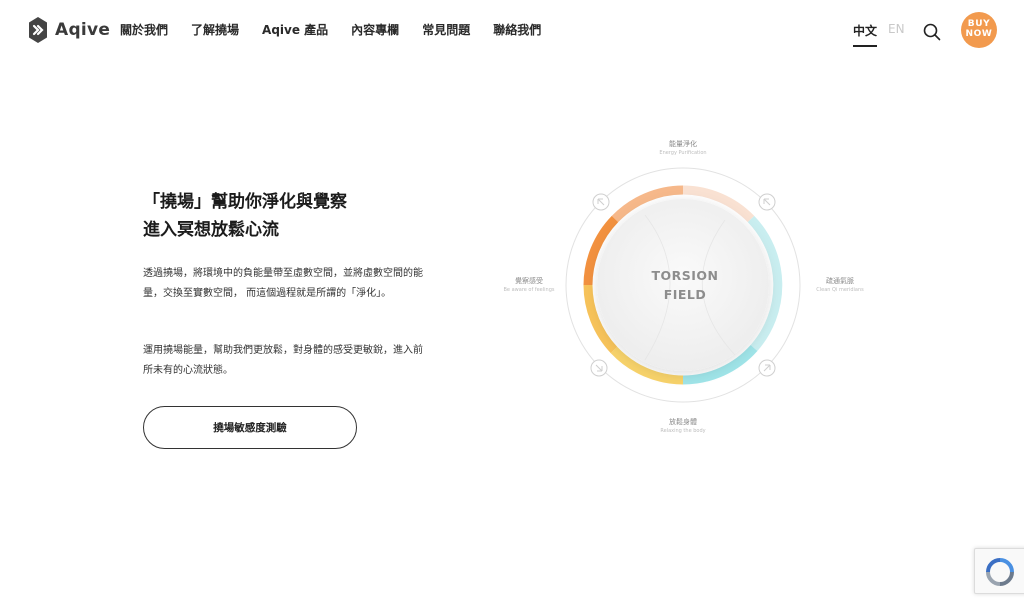 Image resolution: width=1024 pixels, height=602 pixels. I want to click on label-relaxing-body: 放鬆身體 Relaxing the body, so click(683, 426).